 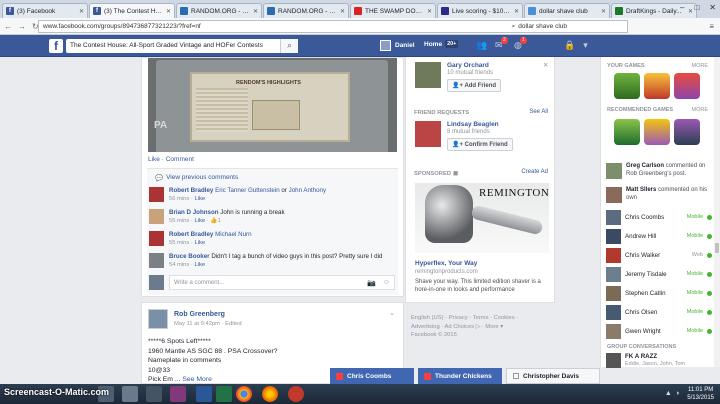 I want to click on maximize-icon: □, so click(x=696, y=7).